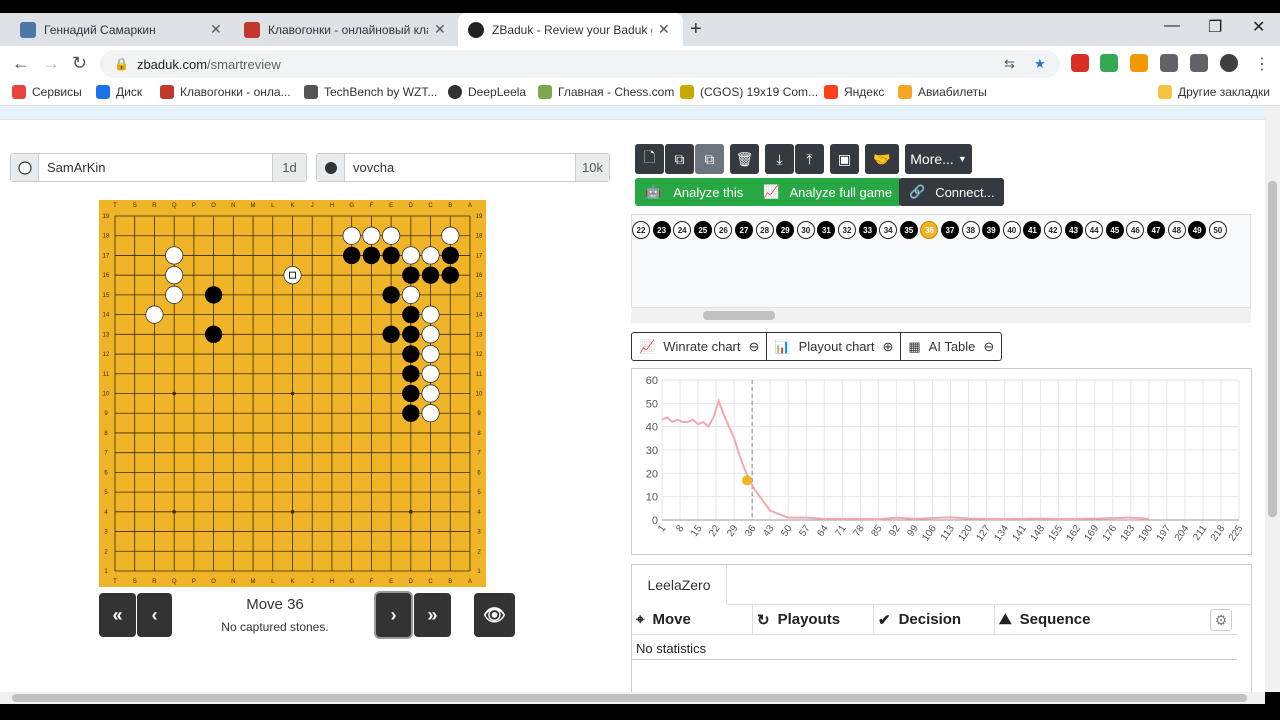 The height and width of the screenshot is (720, 1280). What do you see at coordinates (661, 230) in the screenshot?
I see `move-strip-stone: 23` at bounding box center [661, 230].